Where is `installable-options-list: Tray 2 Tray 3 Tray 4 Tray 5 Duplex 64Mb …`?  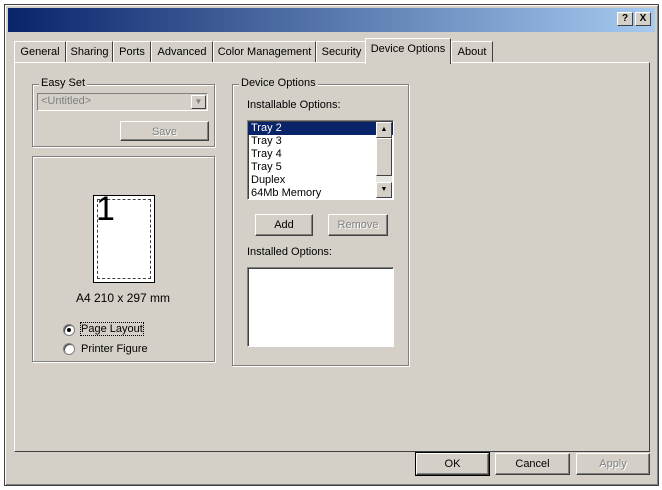 installable-options-list: Tray 2 Tray 3 Tray 4 Tray 5 Duplex 64Mb … is located at coordinates (320, 160).